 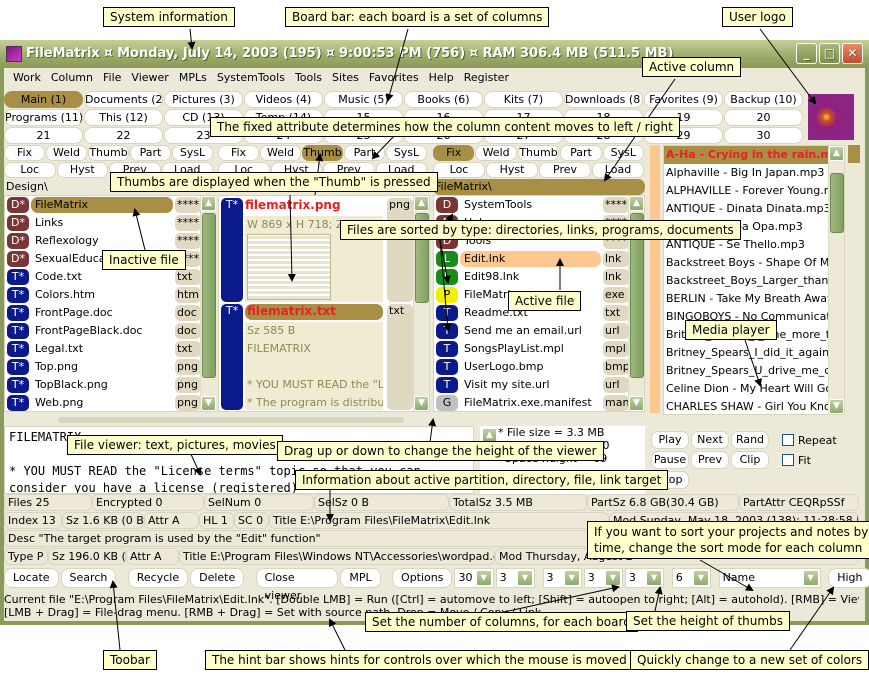 What do you see at coordinates (754, 407) in the screenshot?
I see `playlist-item: CHARLES SHAW - Girl You Know It` at bounding box center [754, 407].